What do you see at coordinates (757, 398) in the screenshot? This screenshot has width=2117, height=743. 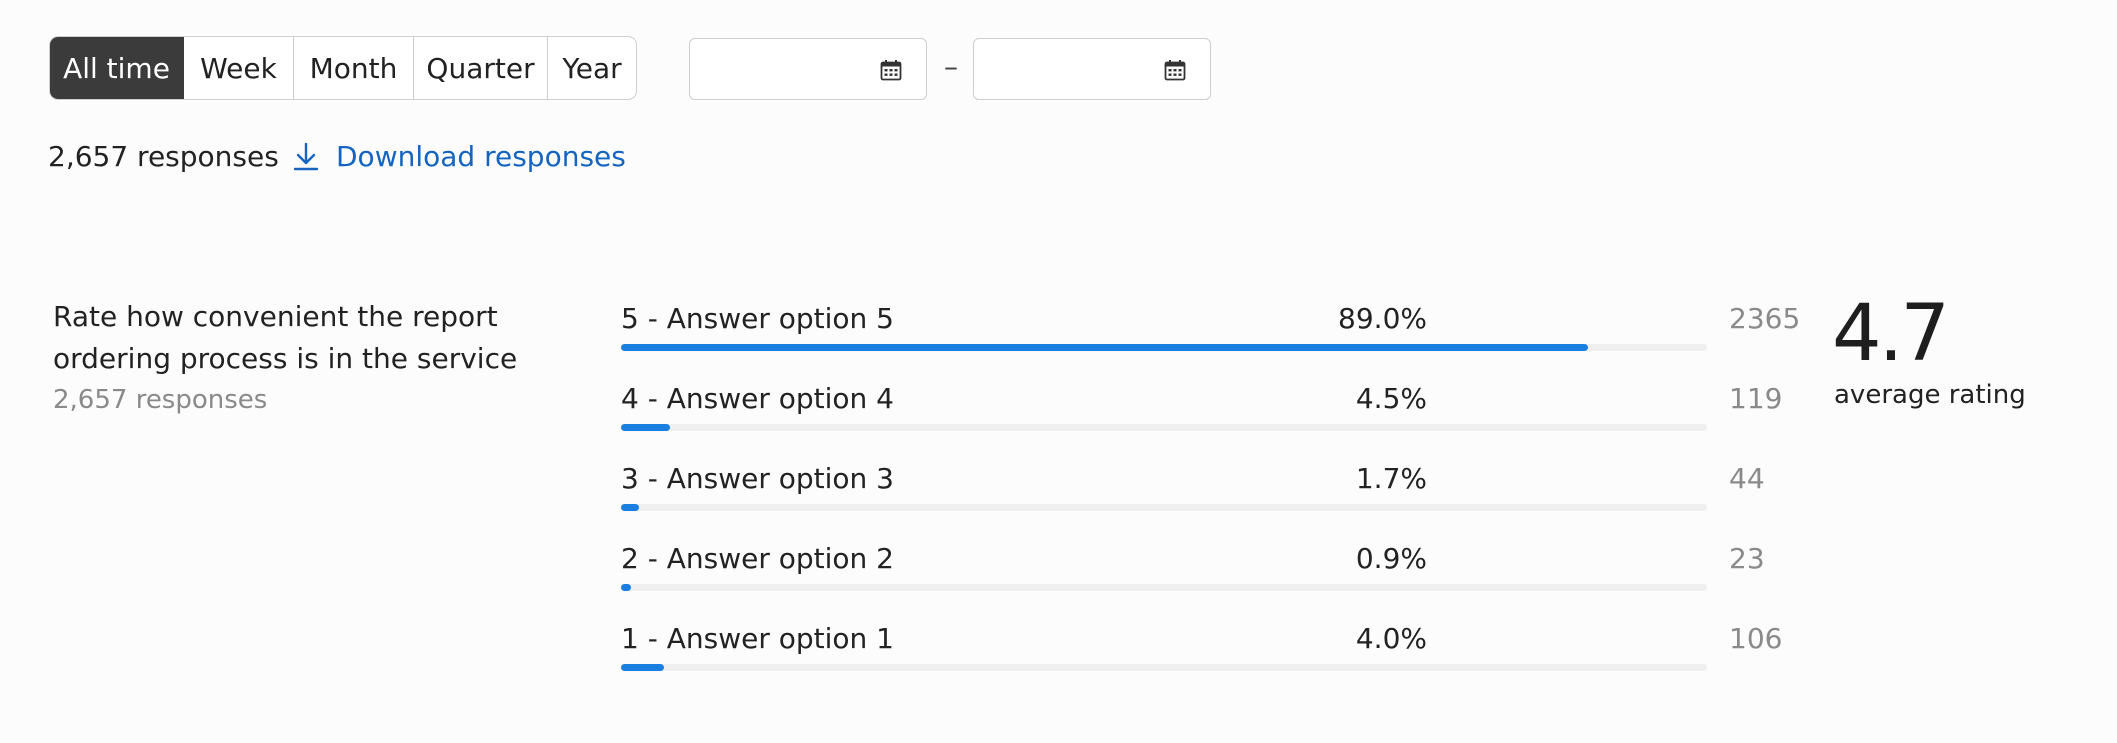 I see `answer-label: 4 - Answer option 4` at bounding box center [757, 398].